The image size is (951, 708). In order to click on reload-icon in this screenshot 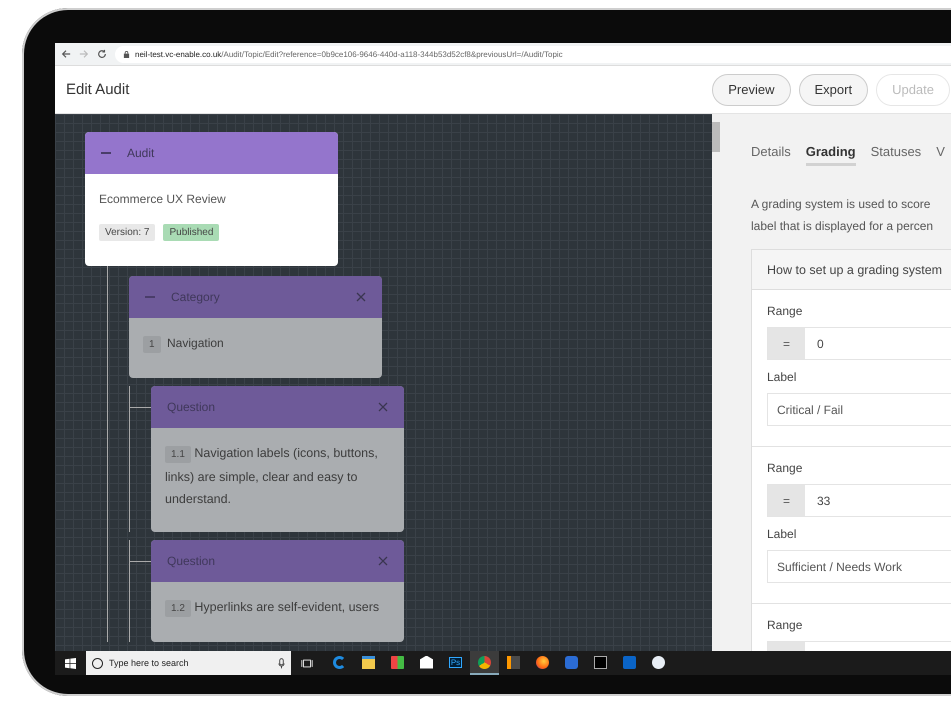, I will do `click(102, 54)`.